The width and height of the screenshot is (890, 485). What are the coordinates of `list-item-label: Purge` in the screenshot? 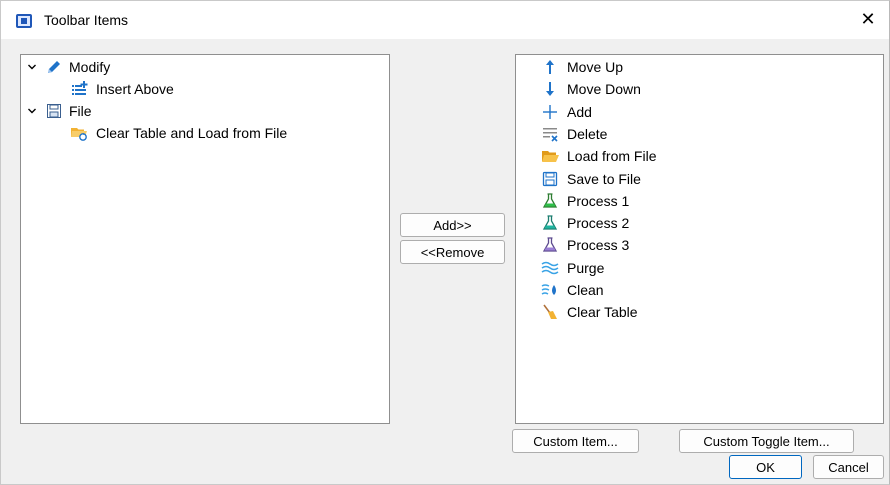 It's located at (586, 267).